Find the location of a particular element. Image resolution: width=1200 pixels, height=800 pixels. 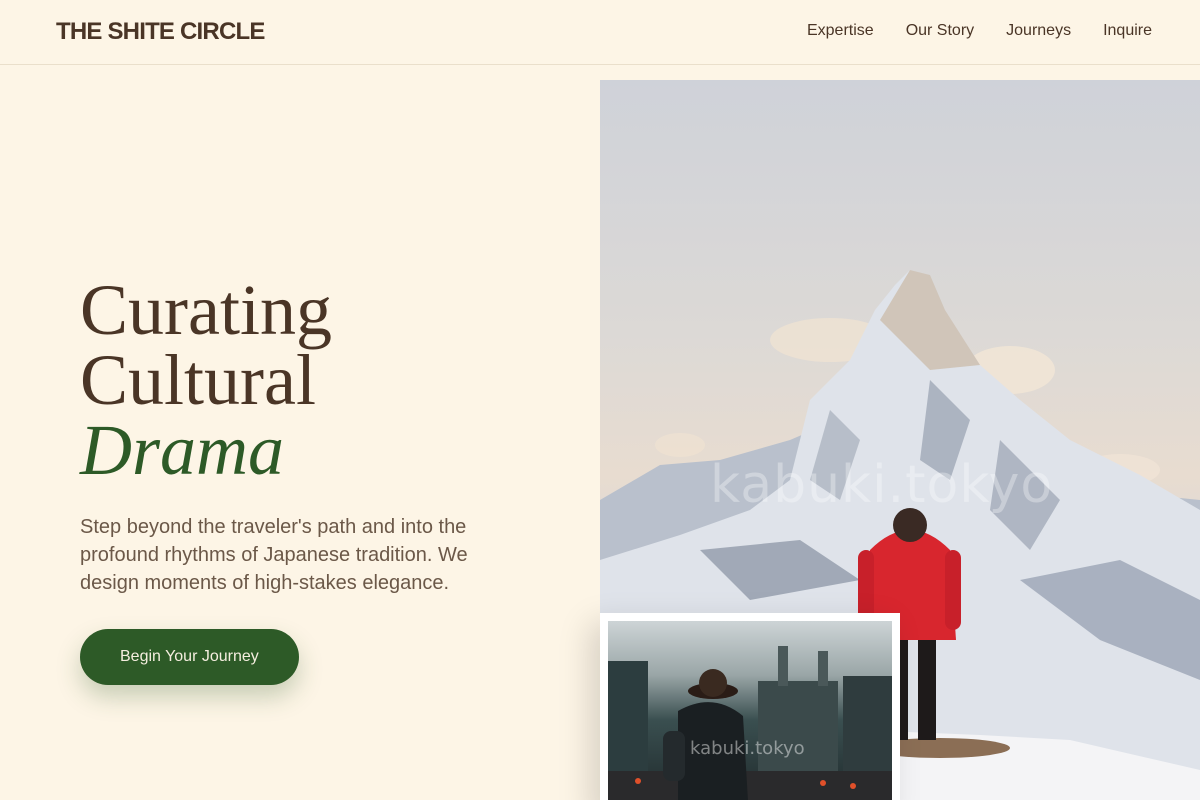

headline-line-drama: Drama is located at coordinates (182, 450).